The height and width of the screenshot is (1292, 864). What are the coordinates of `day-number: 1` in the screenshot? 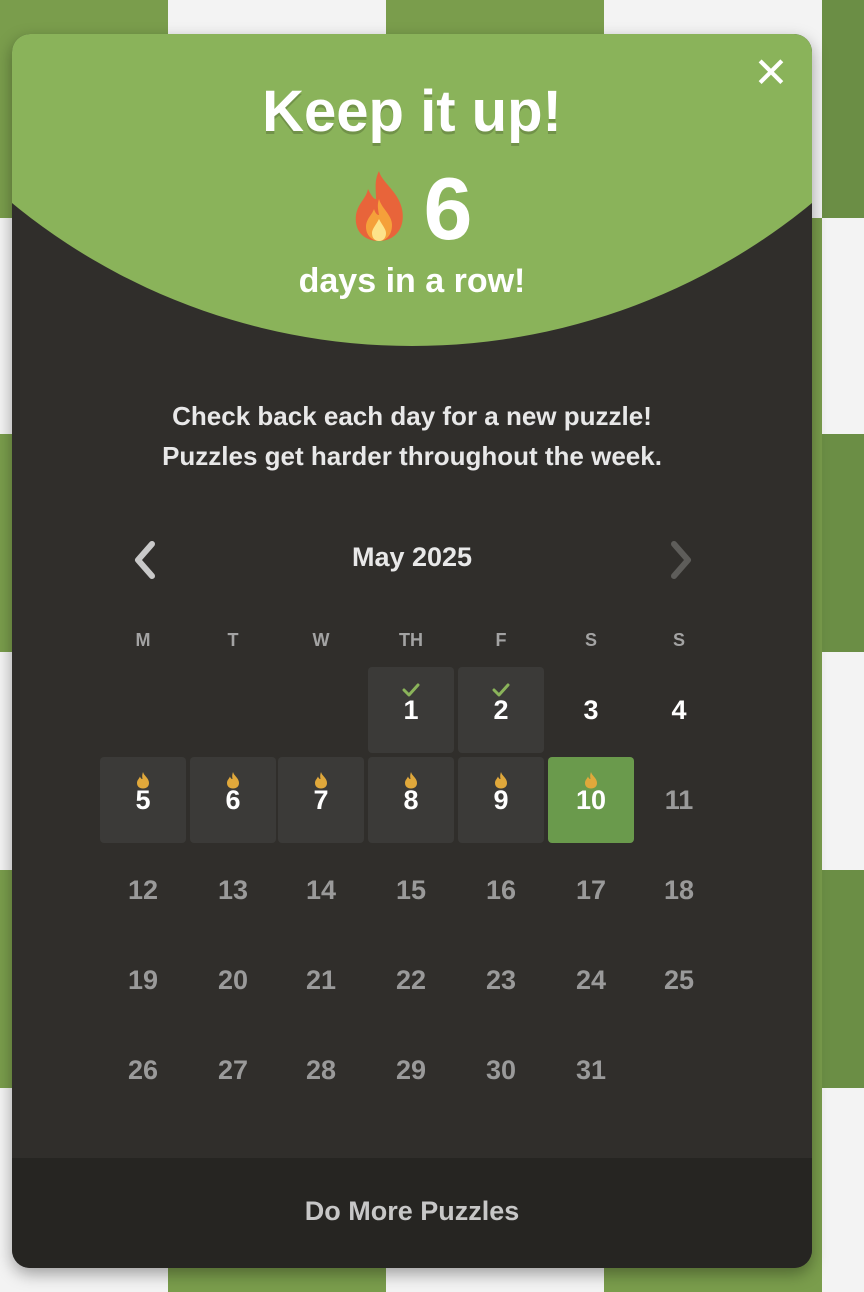 It's located at (411, 710).